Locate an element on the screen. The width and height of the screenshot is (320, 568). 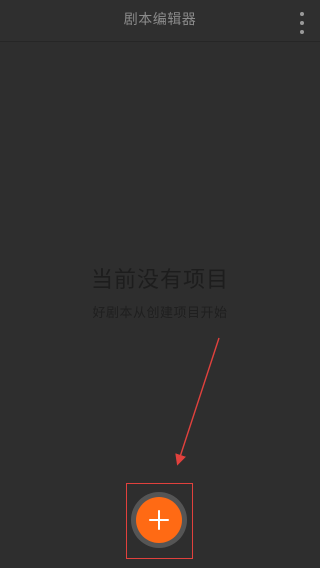
add-project-button is located at coordinates (159, 520).